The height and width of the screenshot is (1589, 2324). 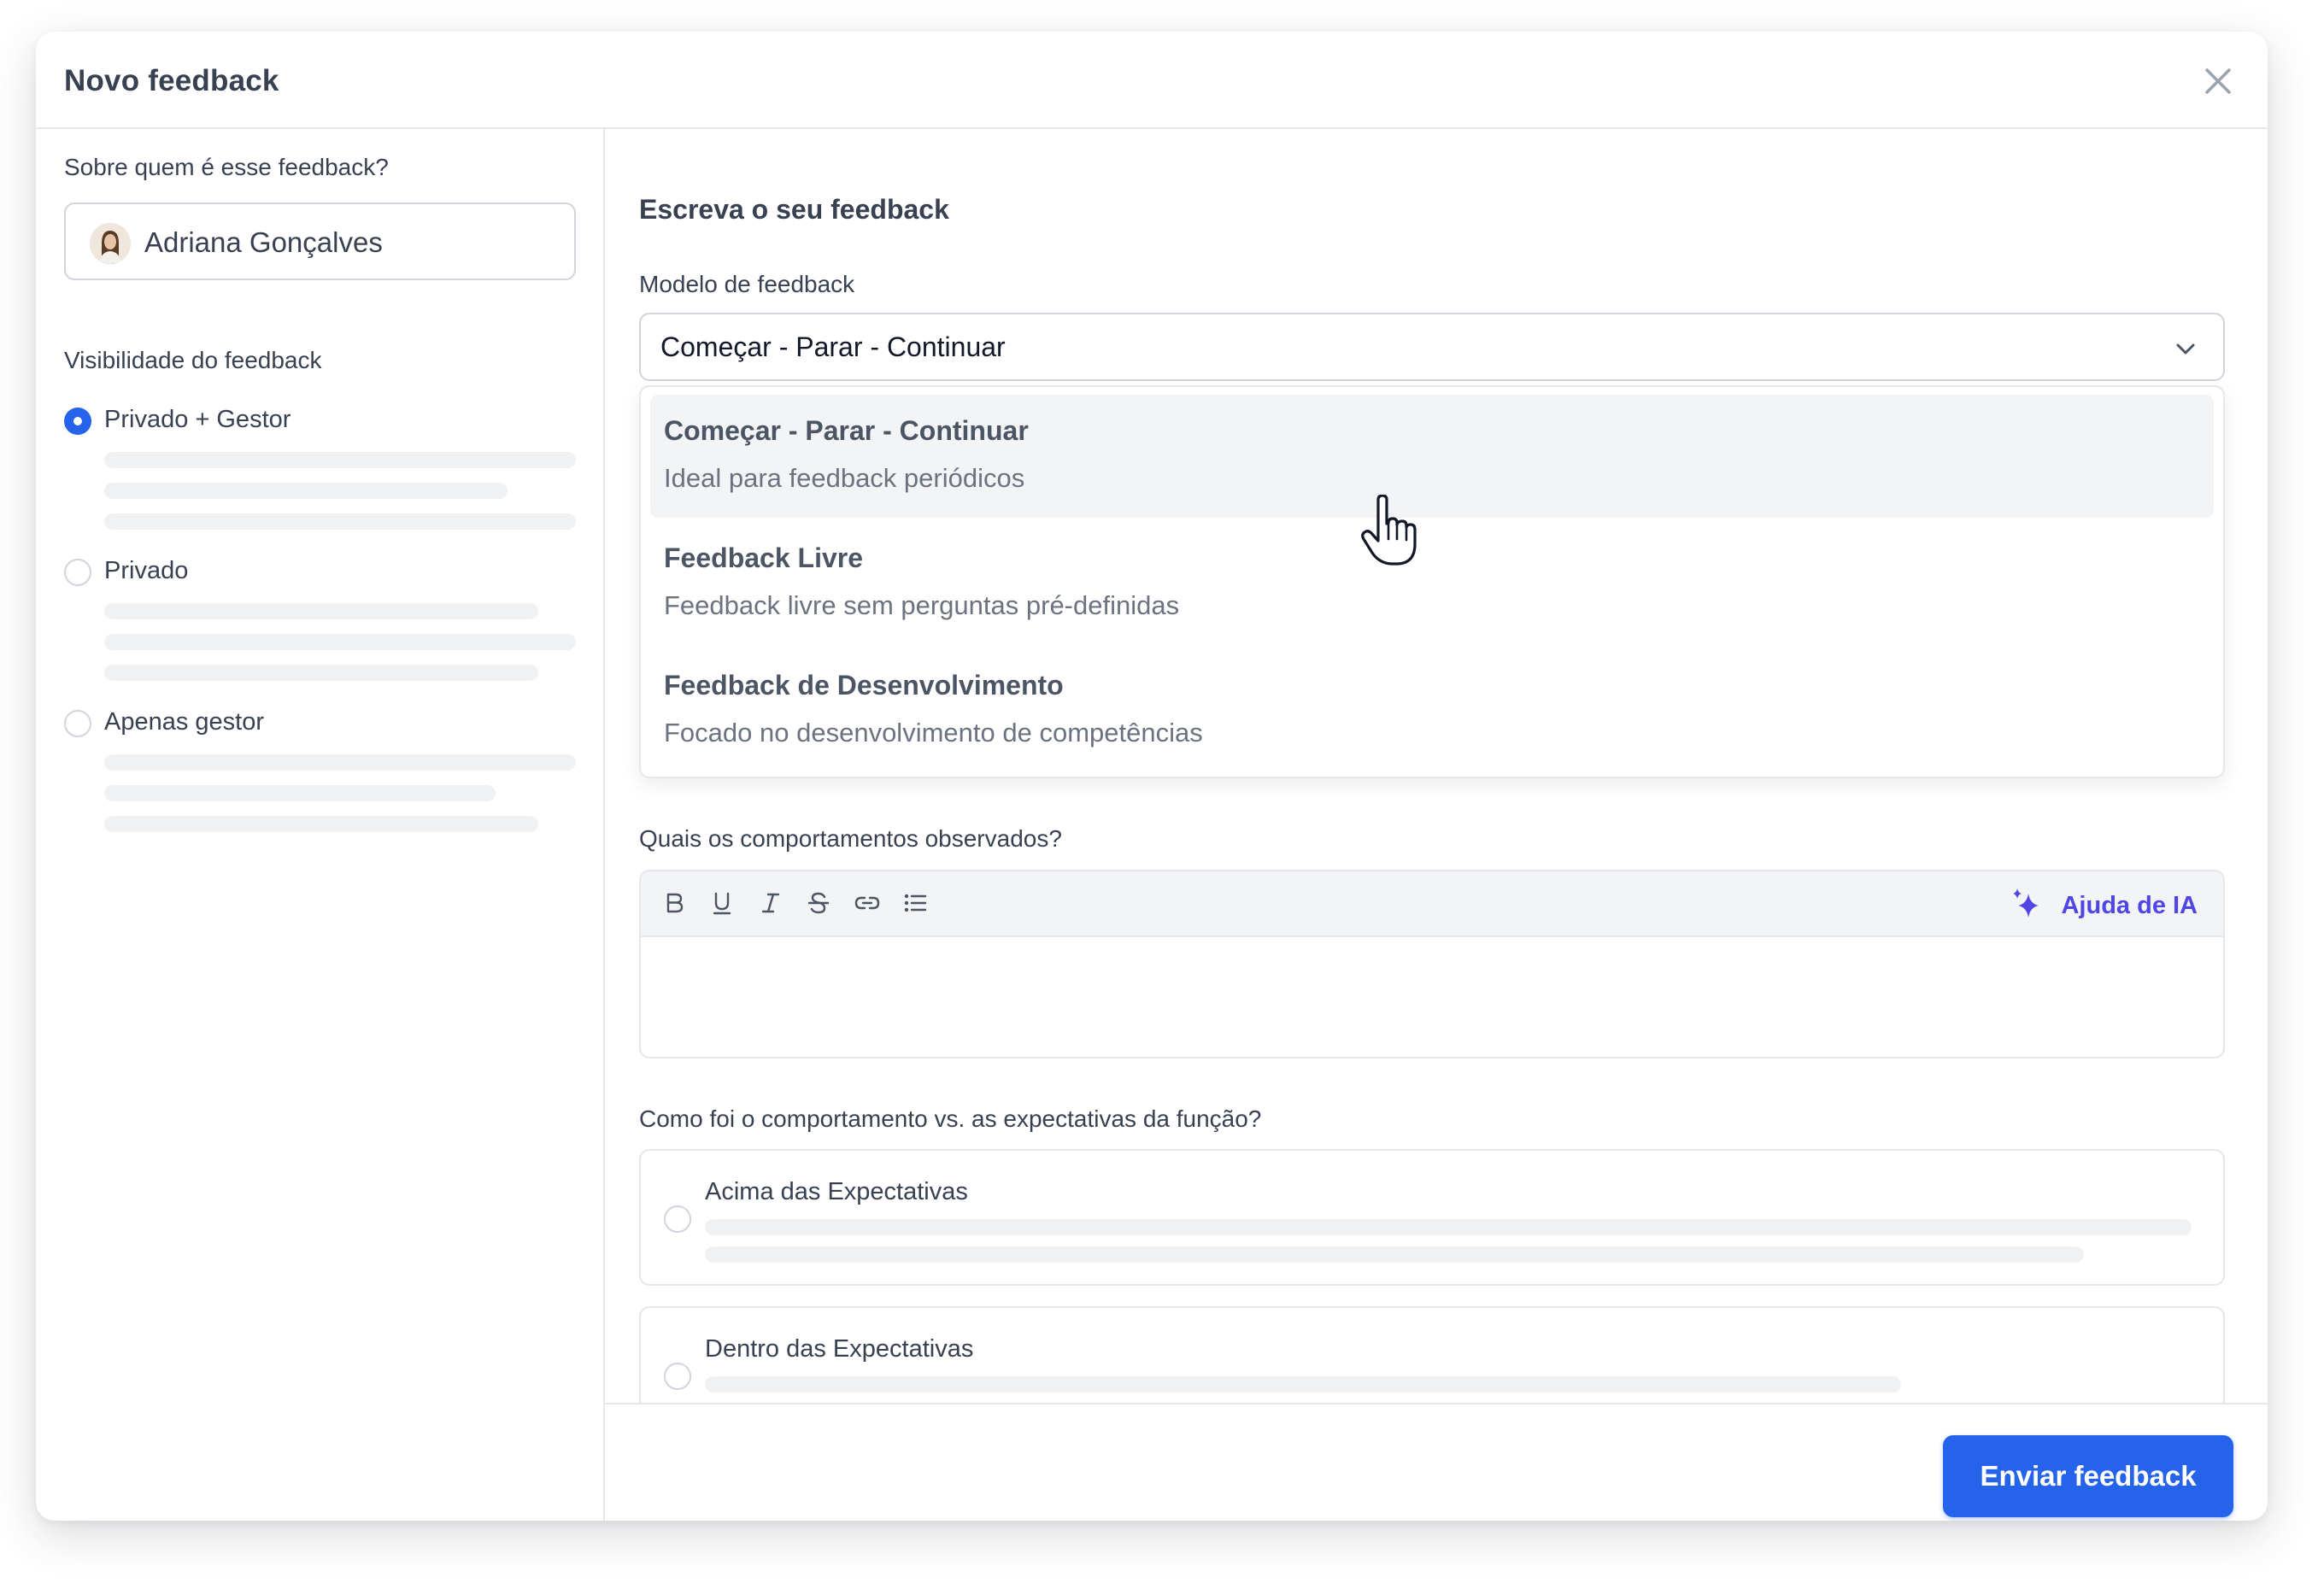 What do you see at coordinates (844, 478) in the screenshot?
I see `option-description: Ideal para feedback periódicos` at bounding box center [844, 478].